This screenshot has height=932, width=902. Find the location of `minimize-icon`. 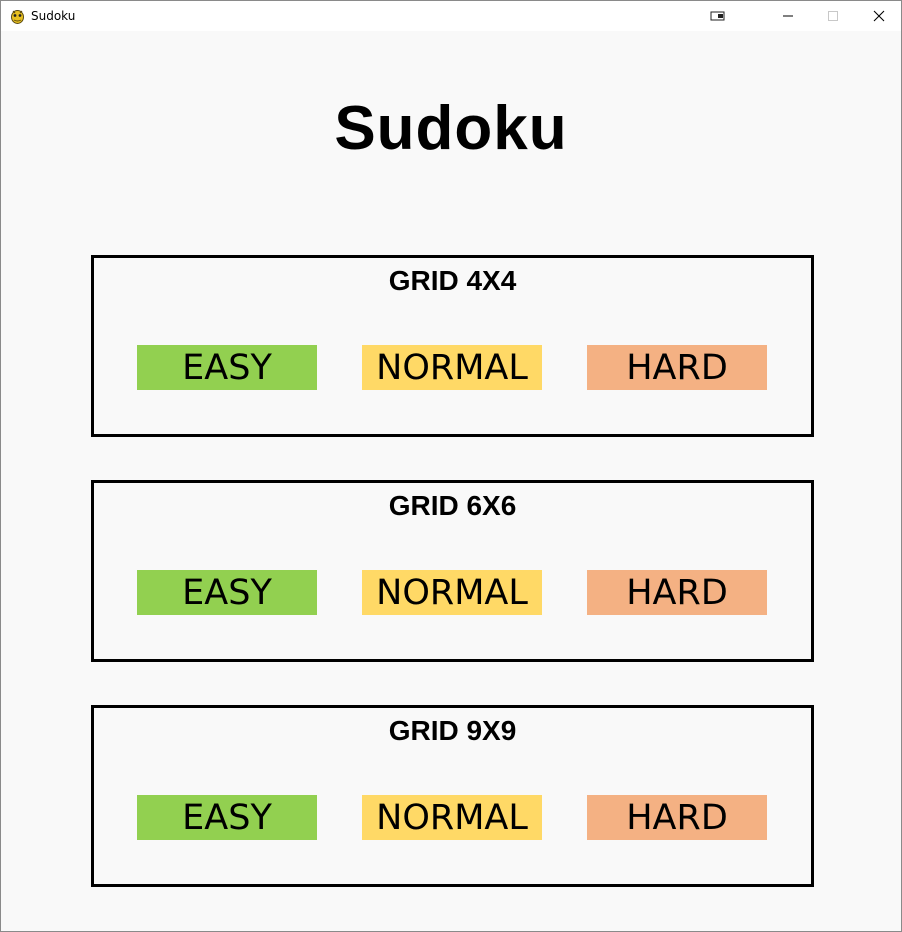

minimize-icon is located at coordinates (788, 16).